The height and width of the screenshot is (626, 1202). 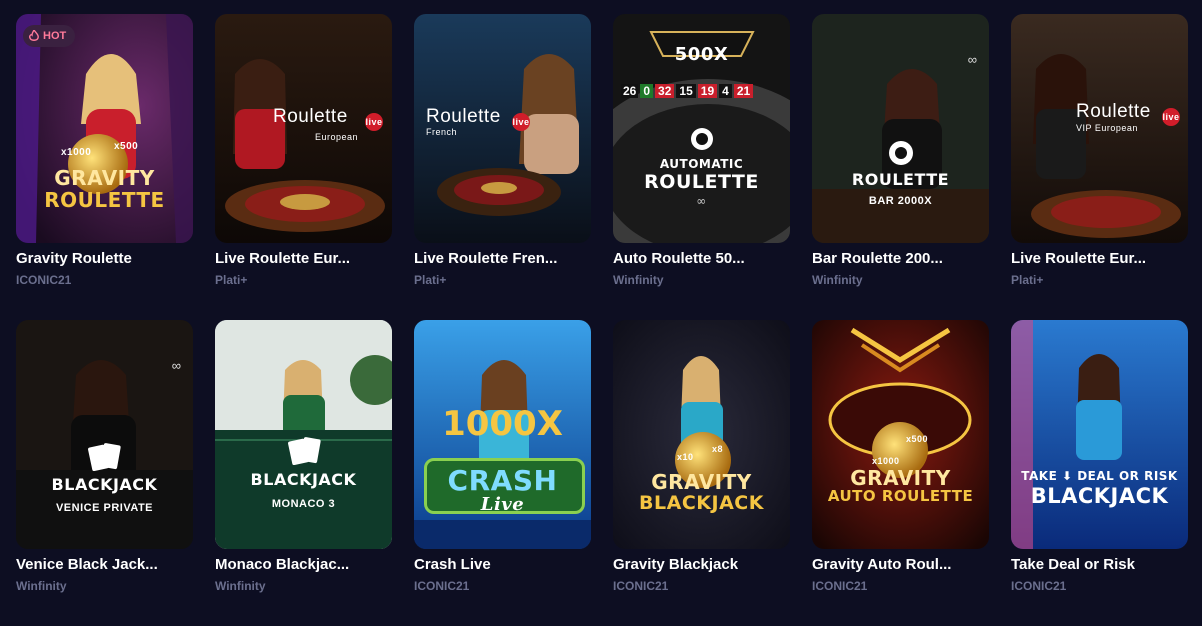 What do you see at coordinates (900, 201) in the screenshot?
I see `game-logo-sub: BAR 2000X` at bounding box center [900, 201].